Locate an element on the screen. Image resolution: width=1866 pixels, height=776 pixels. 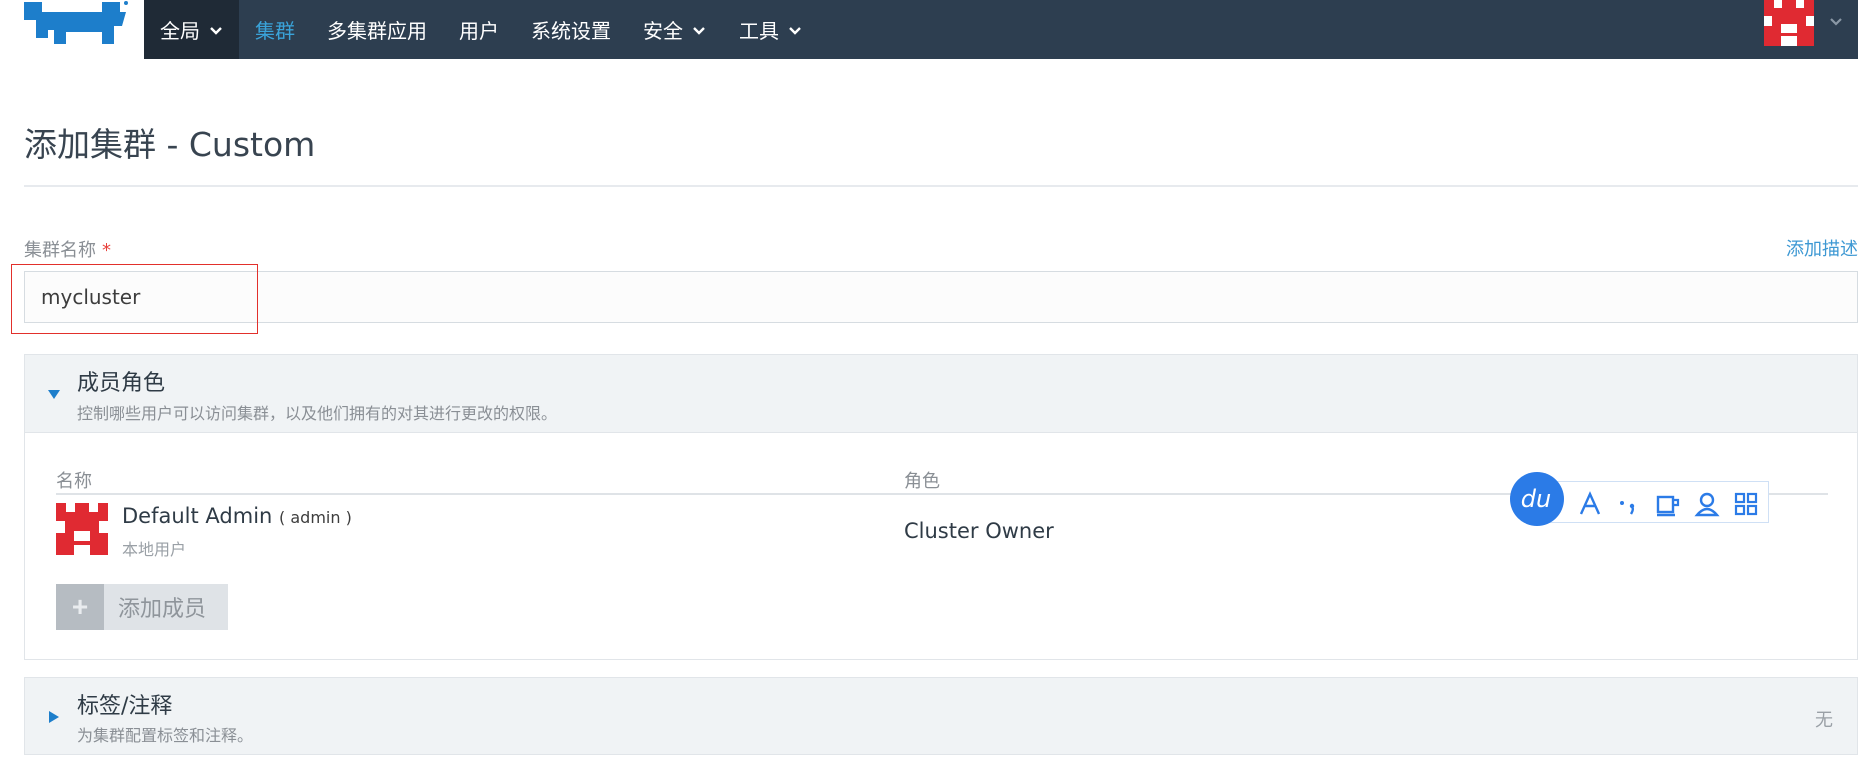
nav-multi-cluster-apps: 多集群应用 is located at coordinates (377, 29).